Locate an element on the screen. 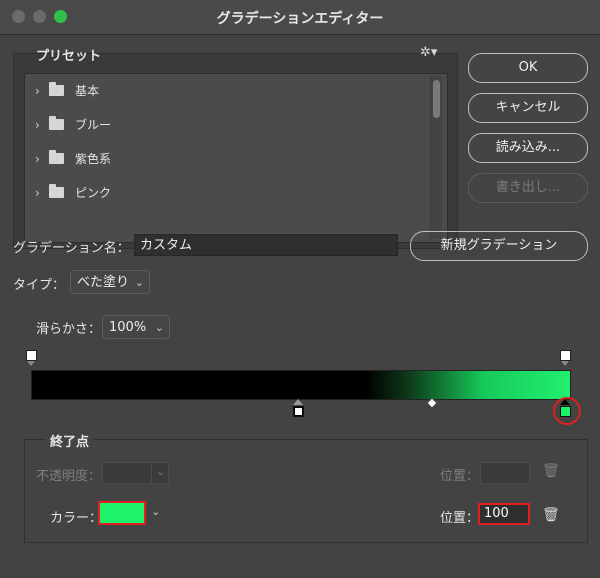 This screenshot has width=600, height=578. preset-scrollbar is located at coordinates (436, 157).